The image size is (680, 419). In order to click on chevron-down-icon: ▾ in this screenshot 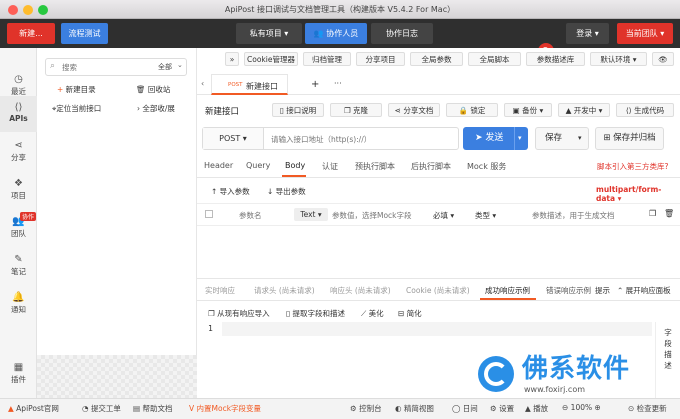, I will do `click(580, 138)`.